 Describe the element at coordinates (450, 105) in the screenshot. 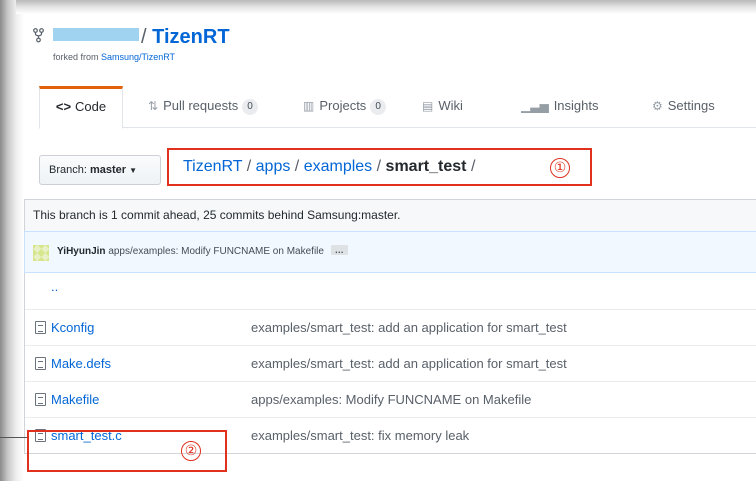

I see `tab-wiki-label: Wiki` at that location.